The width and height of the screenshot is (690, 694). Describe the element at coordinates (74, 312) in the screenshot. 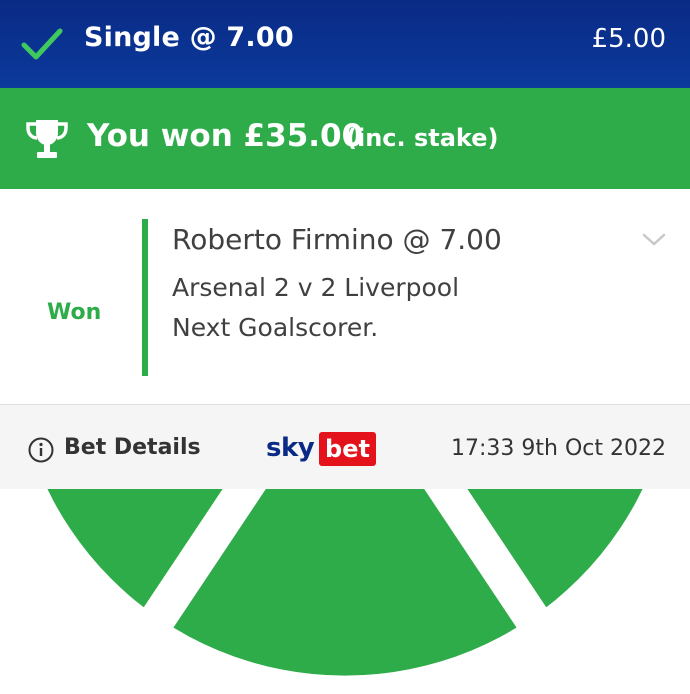

I see `status-label: Won` at that location.